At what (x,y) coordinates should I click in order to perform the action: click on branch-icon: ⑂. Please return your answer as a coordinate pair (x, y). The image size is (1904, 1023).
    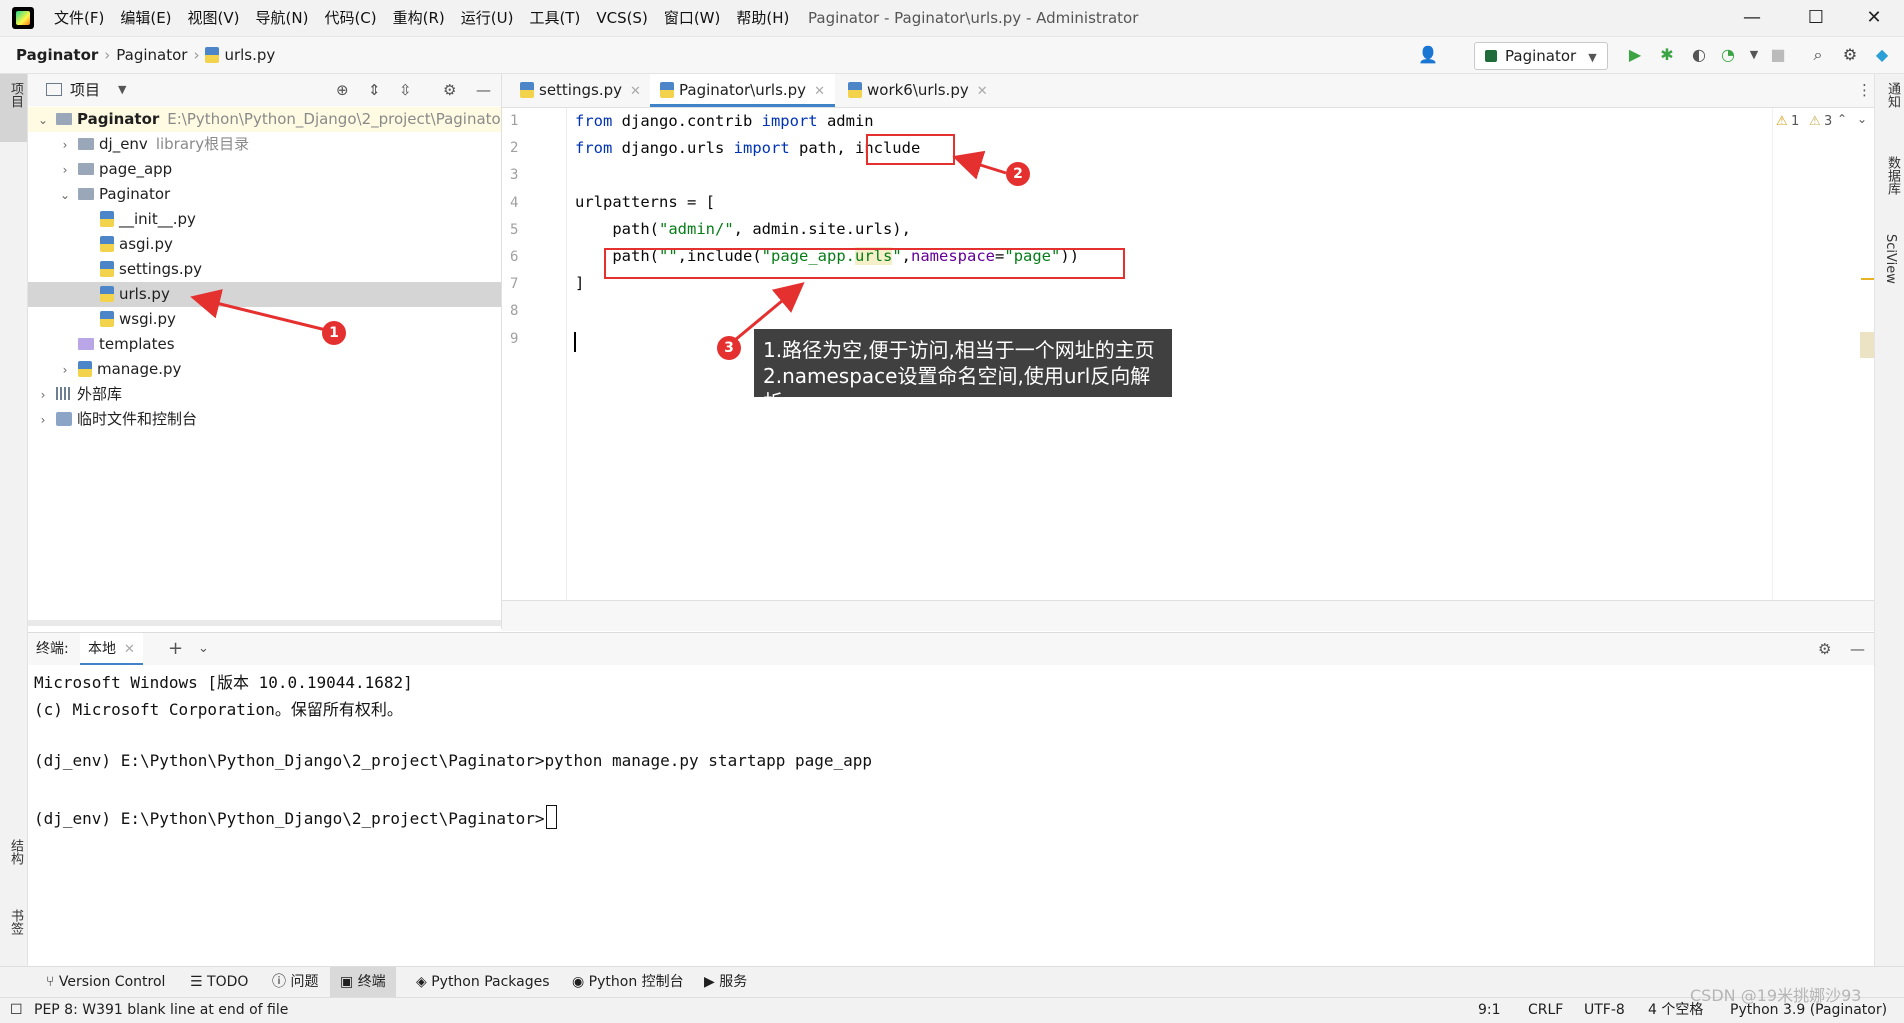
    Looking at the image, I should click on (52, 982).